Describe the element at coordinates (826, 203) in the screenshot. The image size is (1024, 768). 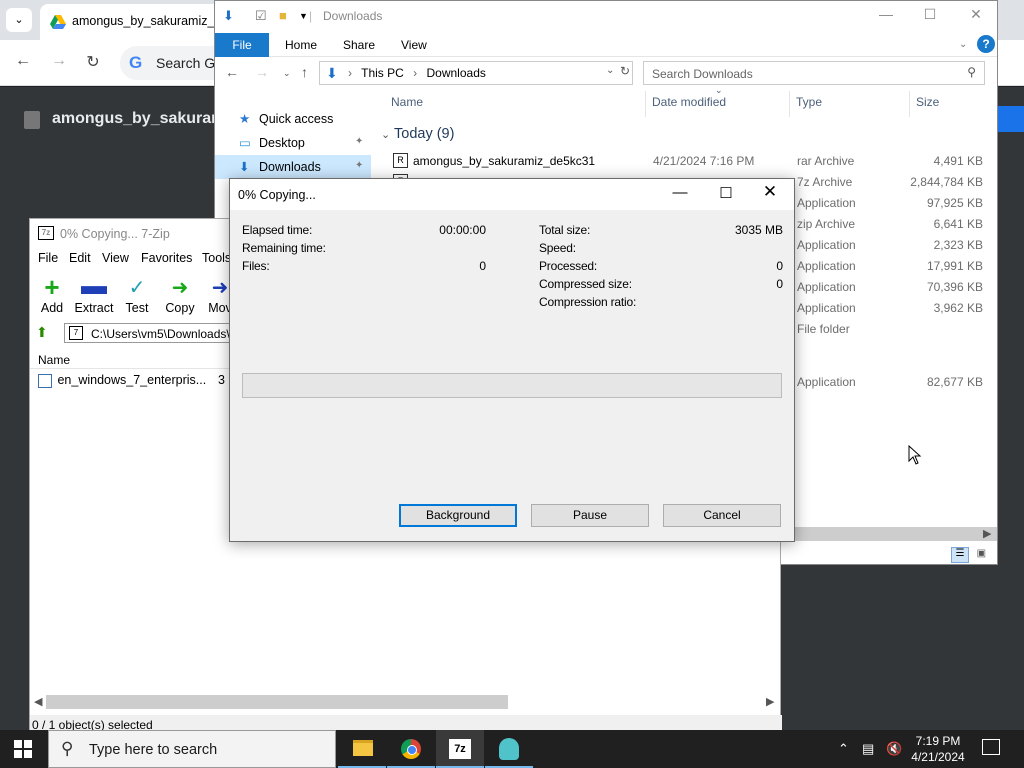
I see `file-type: Application` at that location.